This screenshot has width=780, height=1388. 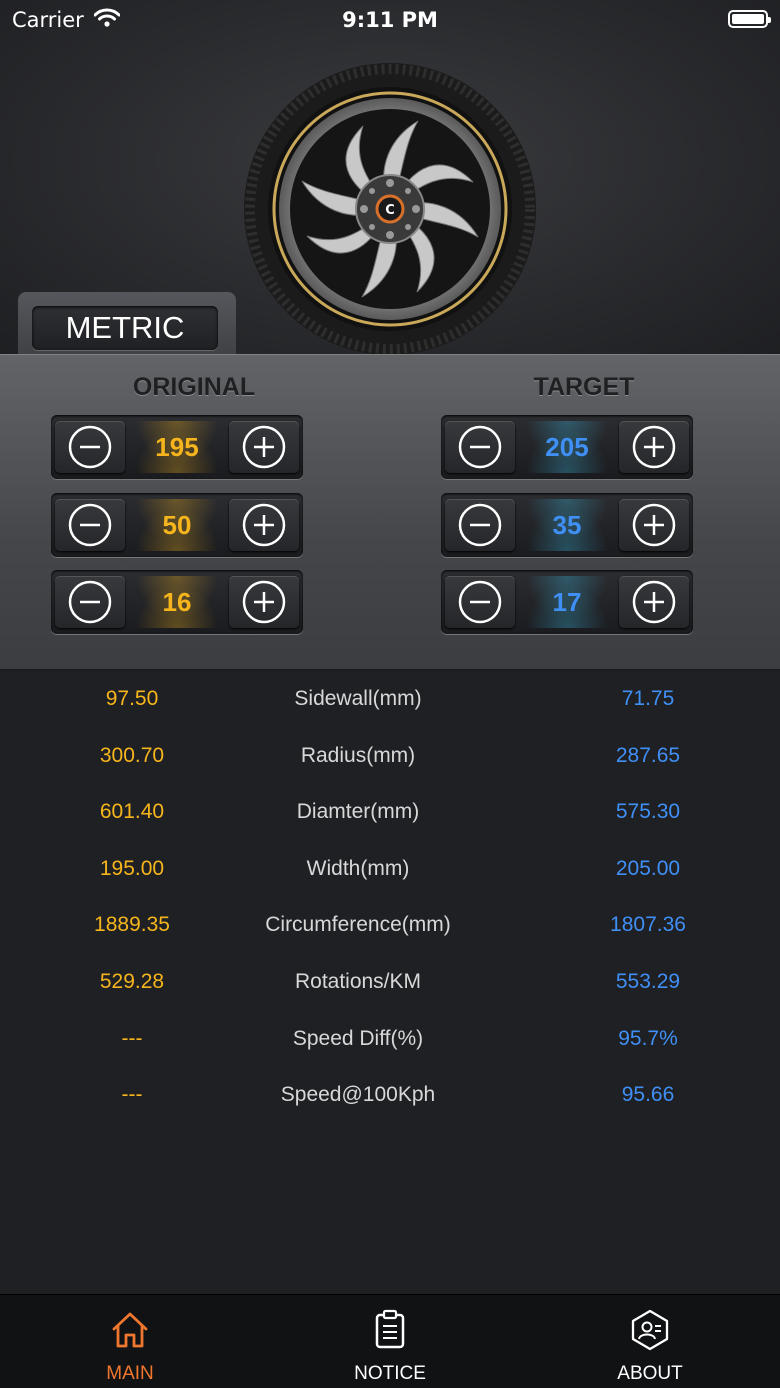 I want to click on target-rim-stepper: 17, so click(x=567, y=602).